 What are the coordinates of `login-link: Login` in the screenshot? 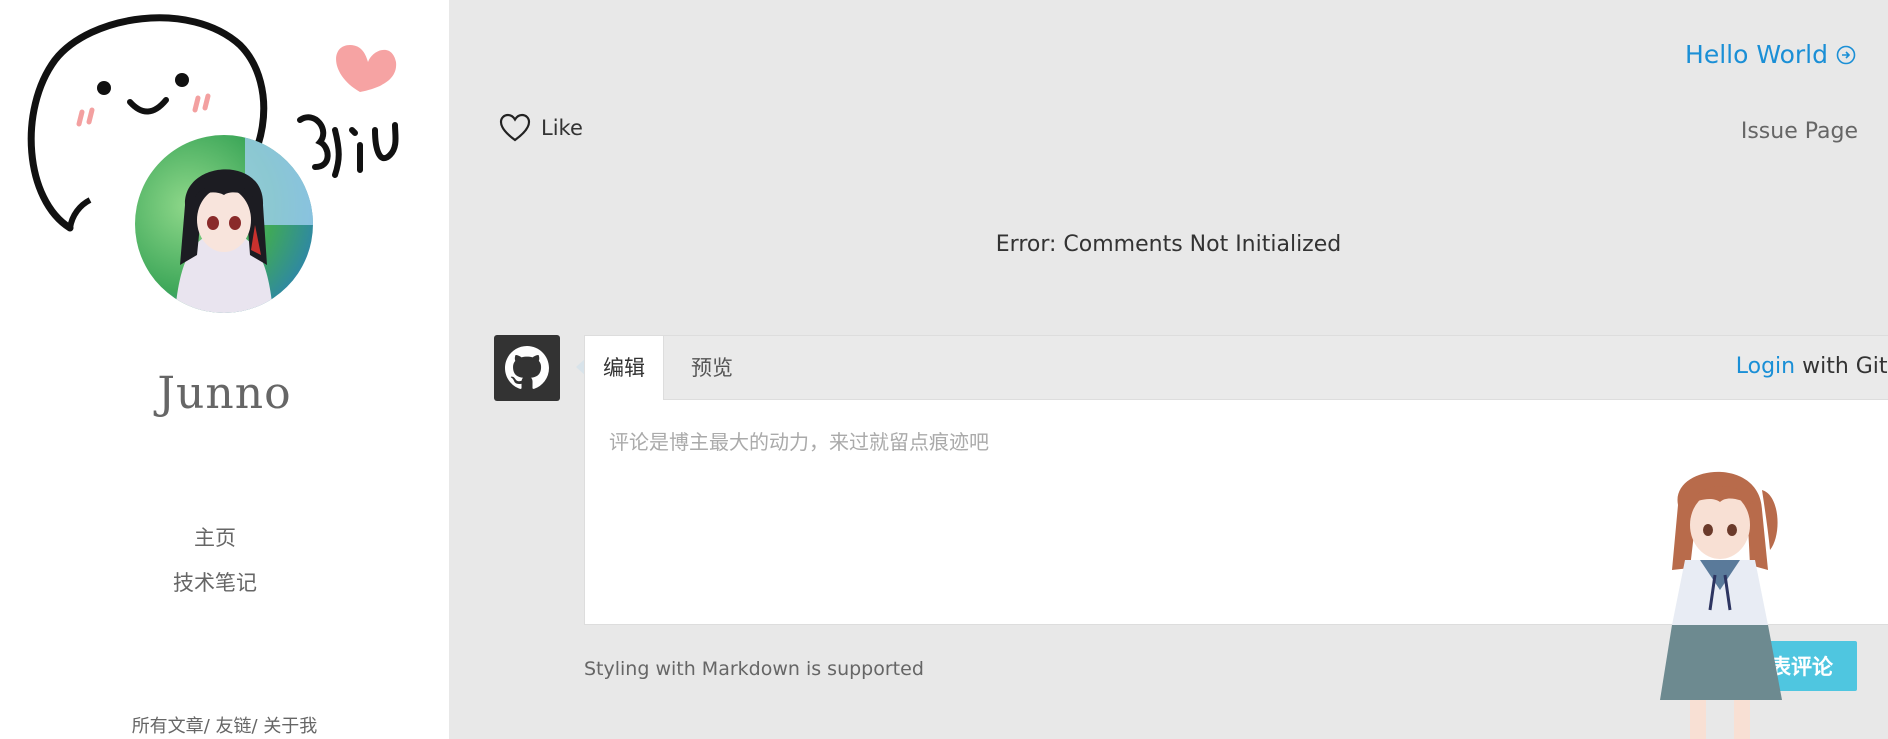 It's located at (1765, 366).